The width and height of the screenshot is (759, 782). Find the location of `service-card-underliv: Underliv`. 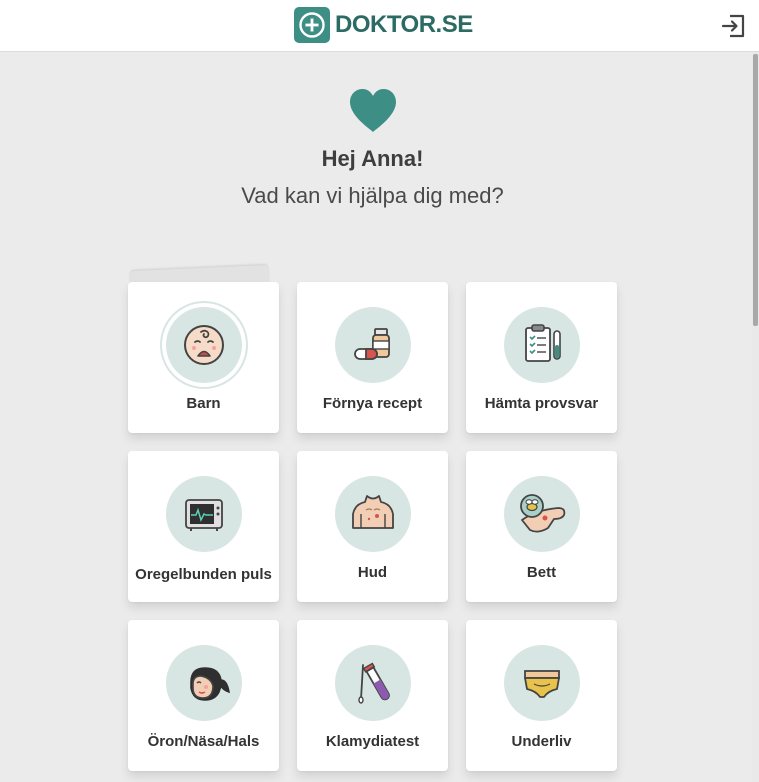

service-card-underliv: Underliv is located at coordinates (541, 695).